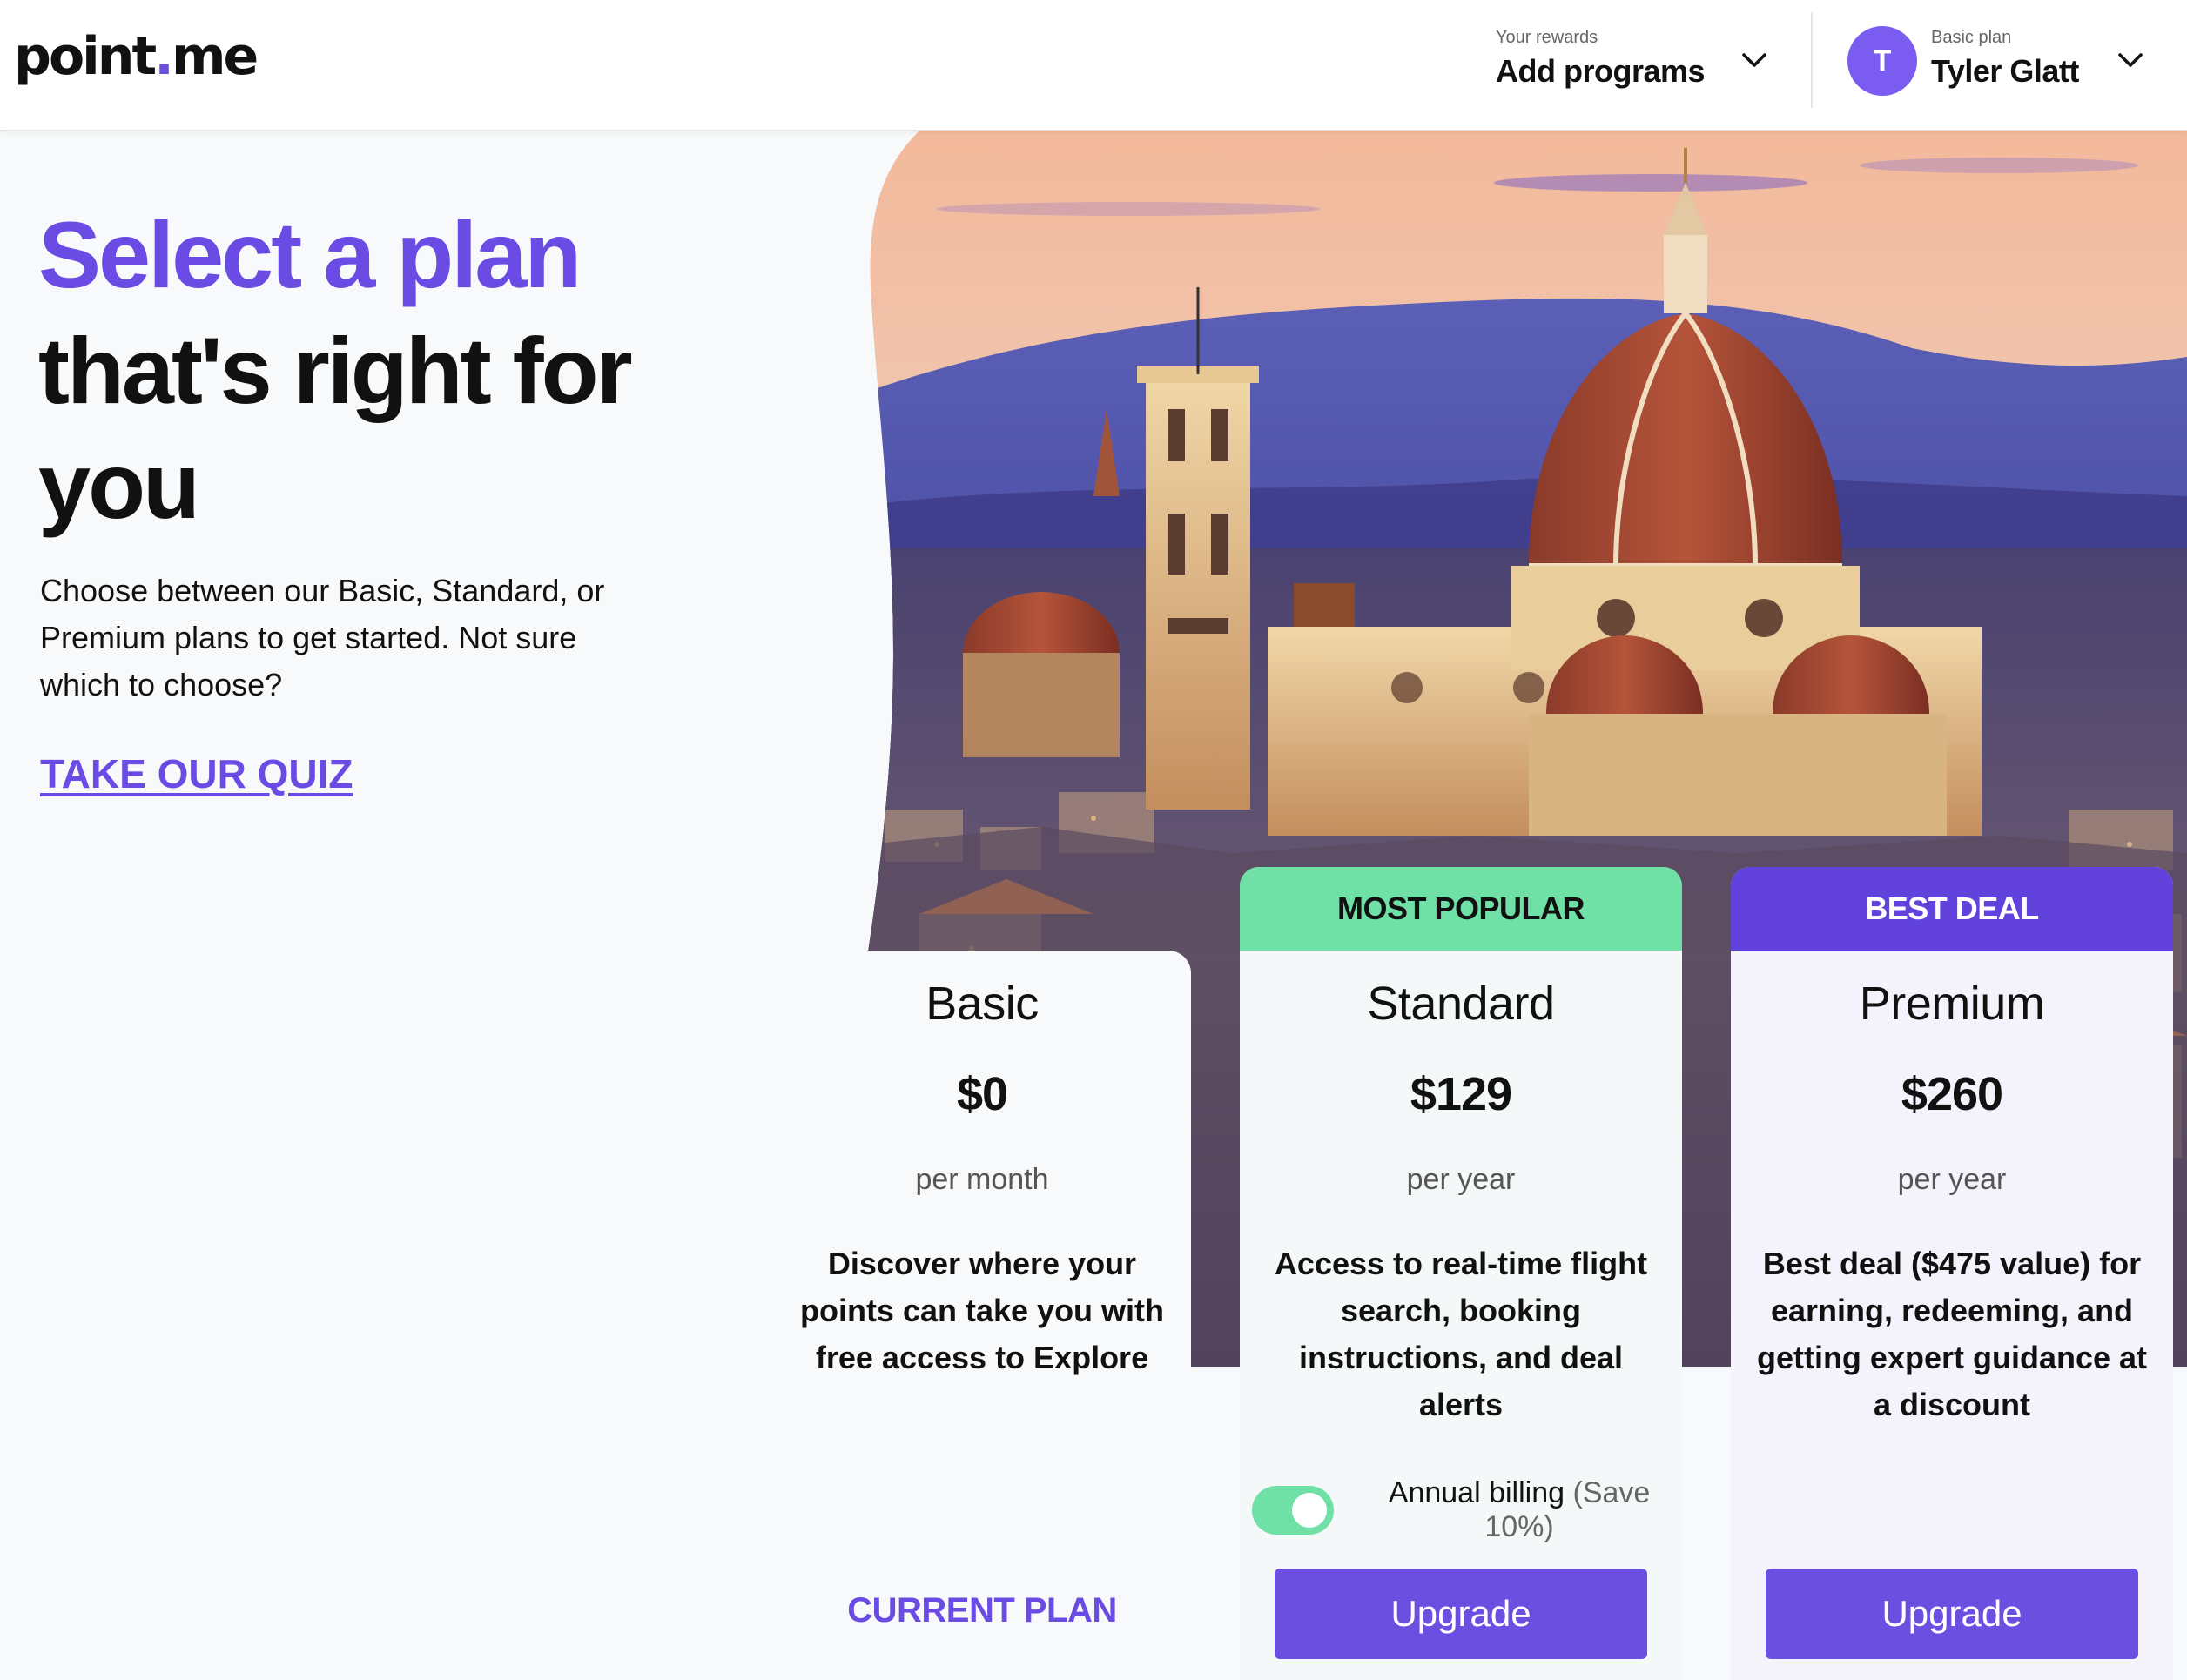 The height and width of the screenshot is (1680, 2187). I want to click on annual-billing-row: Annual billing (Save 10%), so click(1467, 1510).